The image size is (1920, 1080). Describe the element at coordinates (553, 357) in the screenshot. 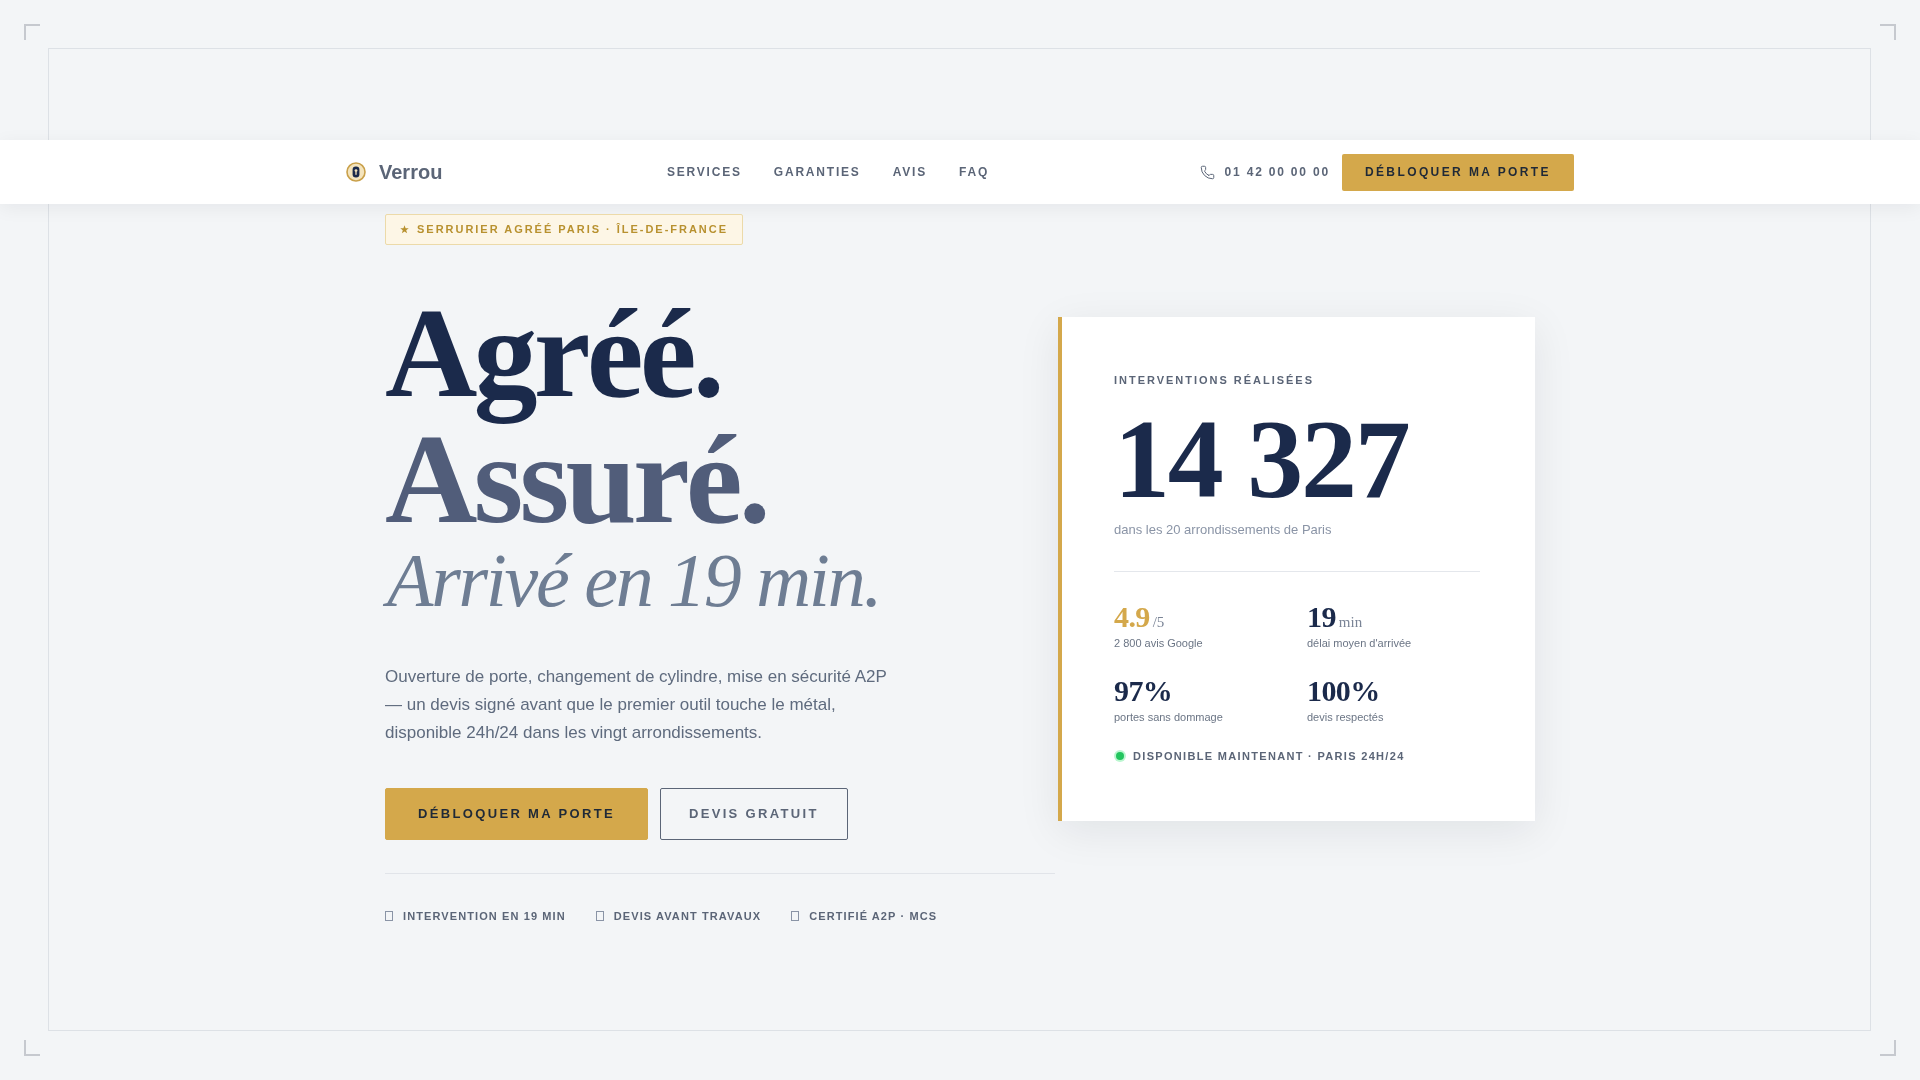

I see `headline-line: Agréé.` at that location.